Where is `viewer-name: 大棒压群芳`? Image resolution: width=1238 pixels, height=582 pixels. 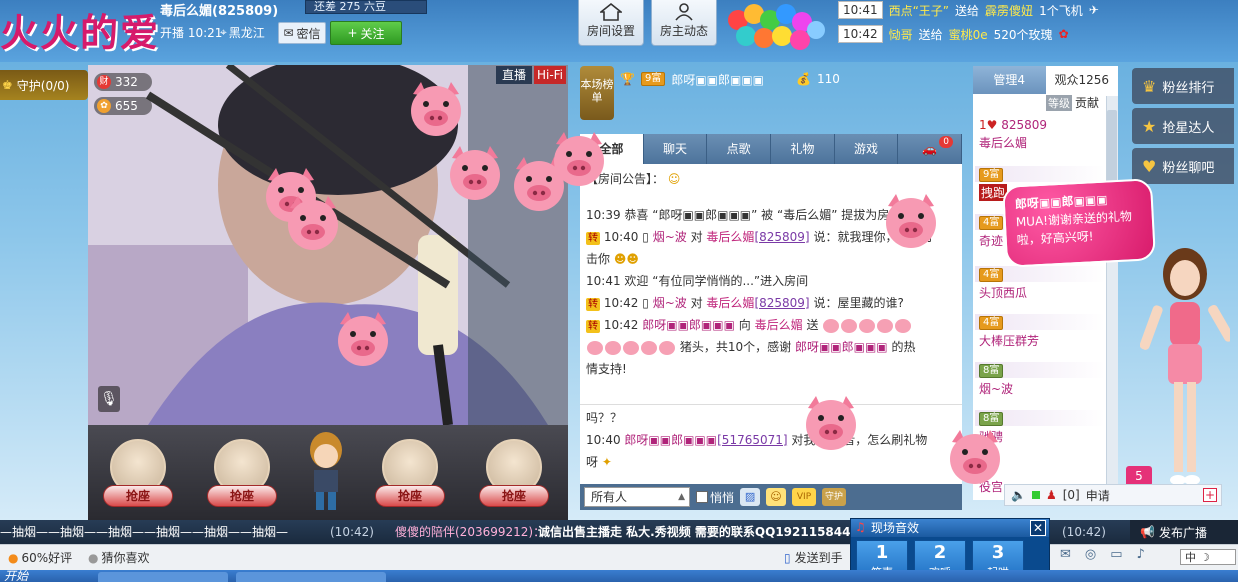 viewer-name: 大棒压群芳 is located at coordinates (1009, 340).